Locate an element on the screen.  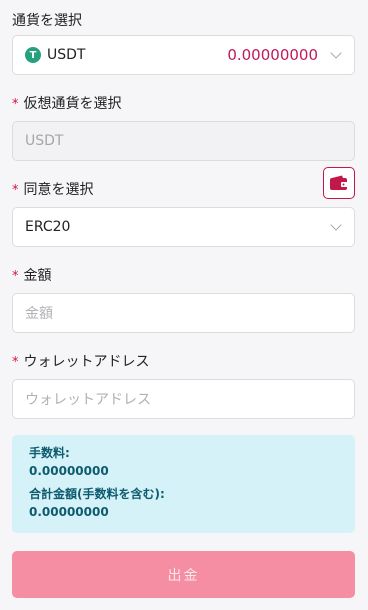
address-label: ウォレットアドレス is located at coordinates (86, 362).